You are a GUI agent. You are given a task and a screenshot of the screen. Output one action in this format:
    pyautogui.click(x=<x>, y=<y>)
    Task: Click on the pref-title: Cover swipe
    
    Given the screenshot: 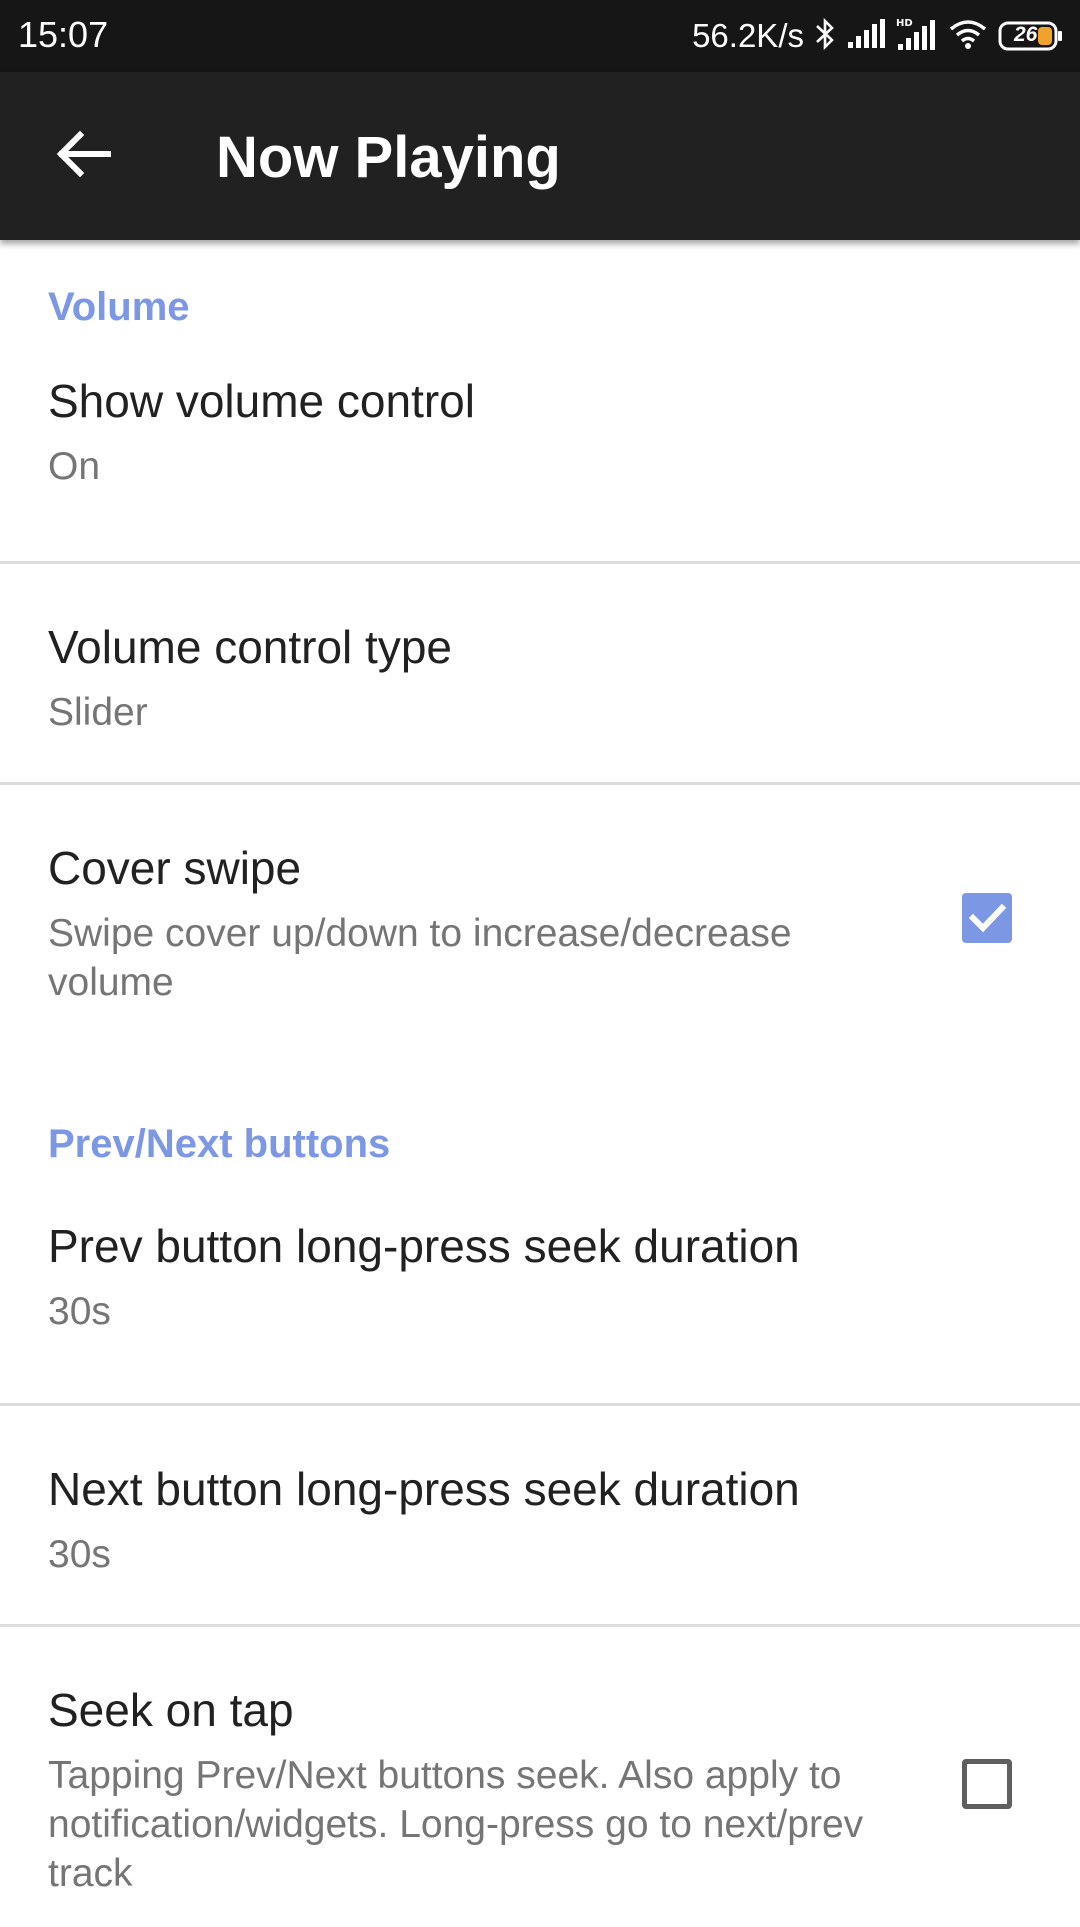 What is the action you would take?
    pyautogui.click(x=175, y=868)
    